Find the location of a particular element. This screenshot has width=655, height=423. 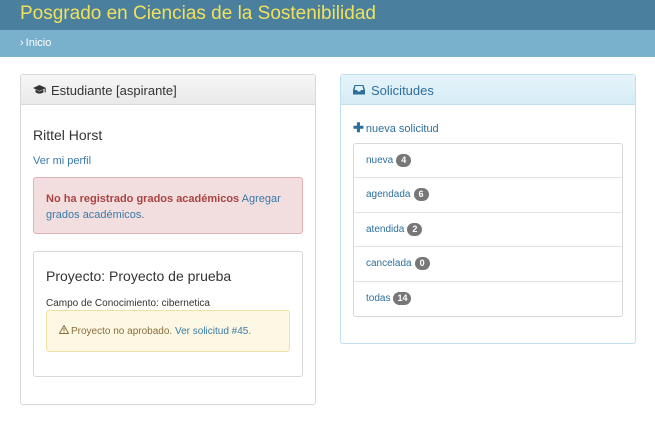

warning-icon is located at coordinates (64, 330).